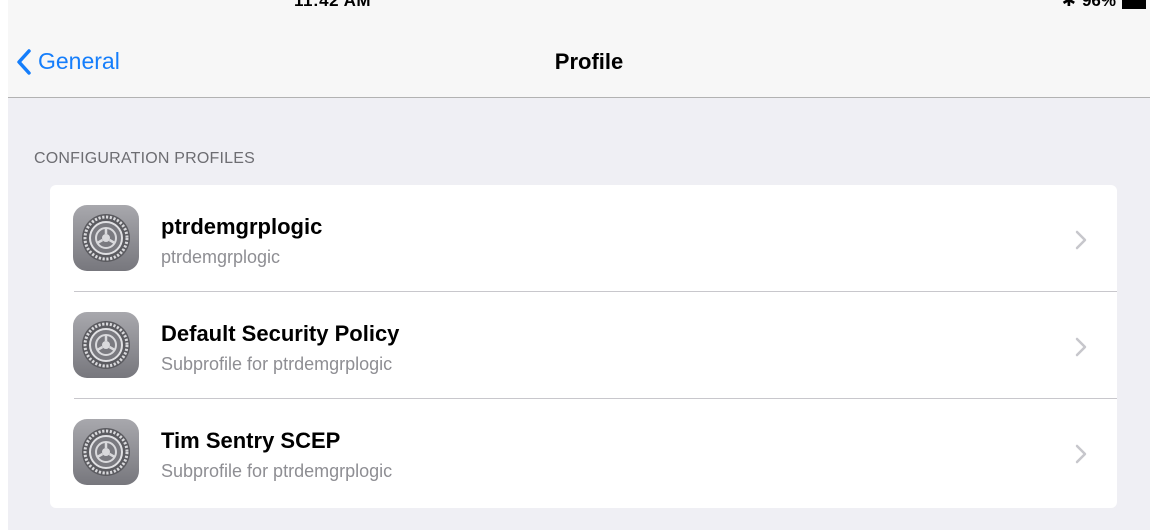  I want to click on status-bar: 11:42 AM ✱ 96%, so click(579, 7).